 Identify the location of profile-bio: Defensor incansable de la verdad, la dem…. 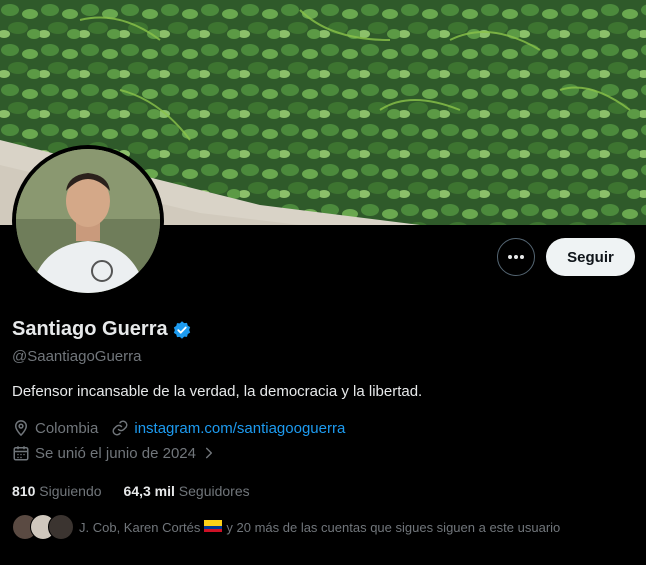
(217, 391).